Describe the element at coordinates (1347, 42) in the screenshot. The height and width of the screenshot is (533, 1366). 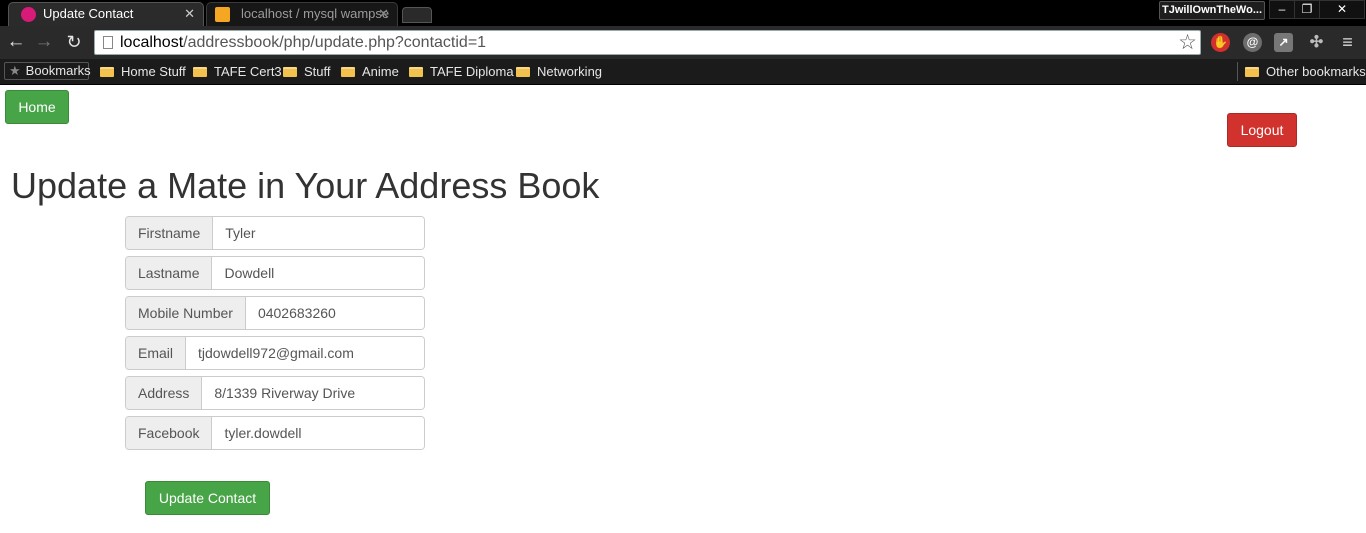
I see `chrome-menu-icon: ≡` at that location.